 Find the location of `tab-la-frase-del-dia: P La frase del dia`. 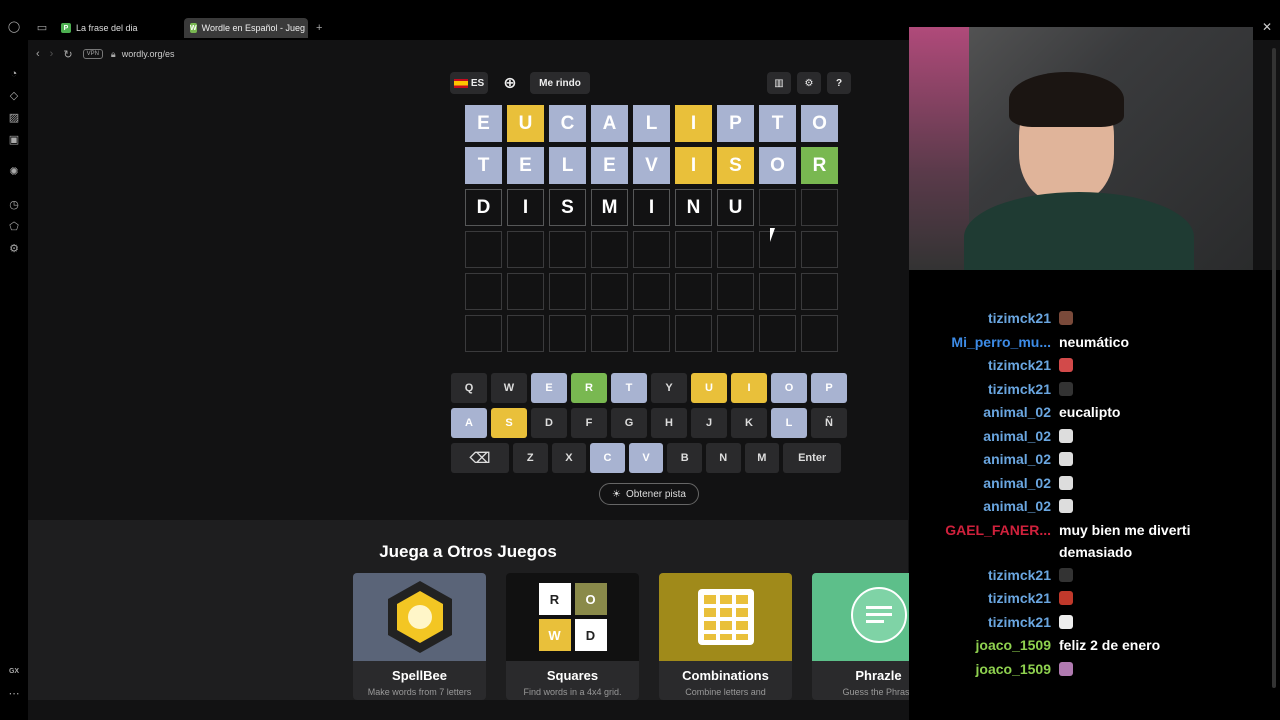

tab-la-frase-del-dia: P La frase del dia is located at coordinates (99, 28).